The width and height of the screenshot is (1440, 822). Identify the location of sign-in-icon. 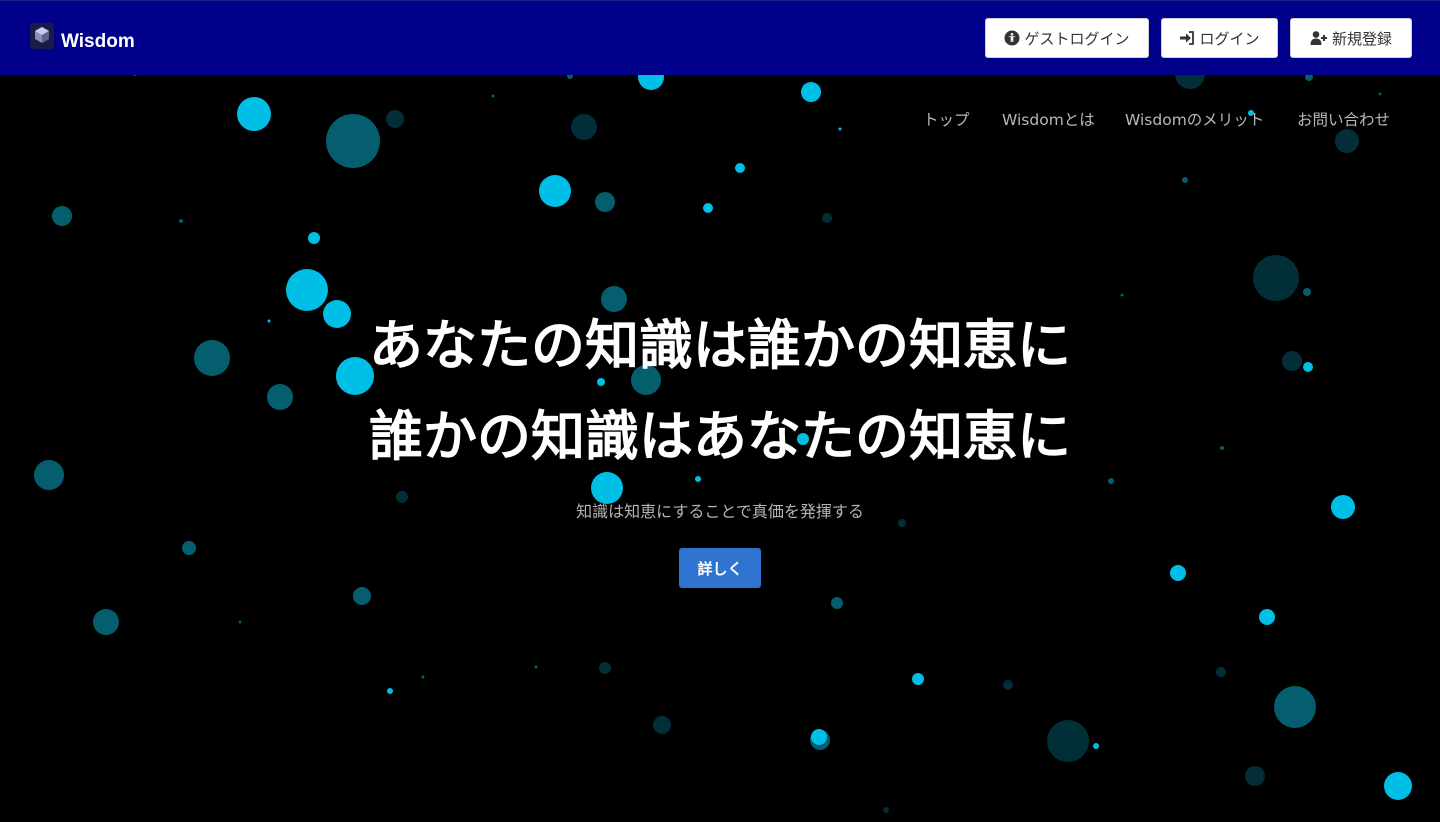
(1187, 38).